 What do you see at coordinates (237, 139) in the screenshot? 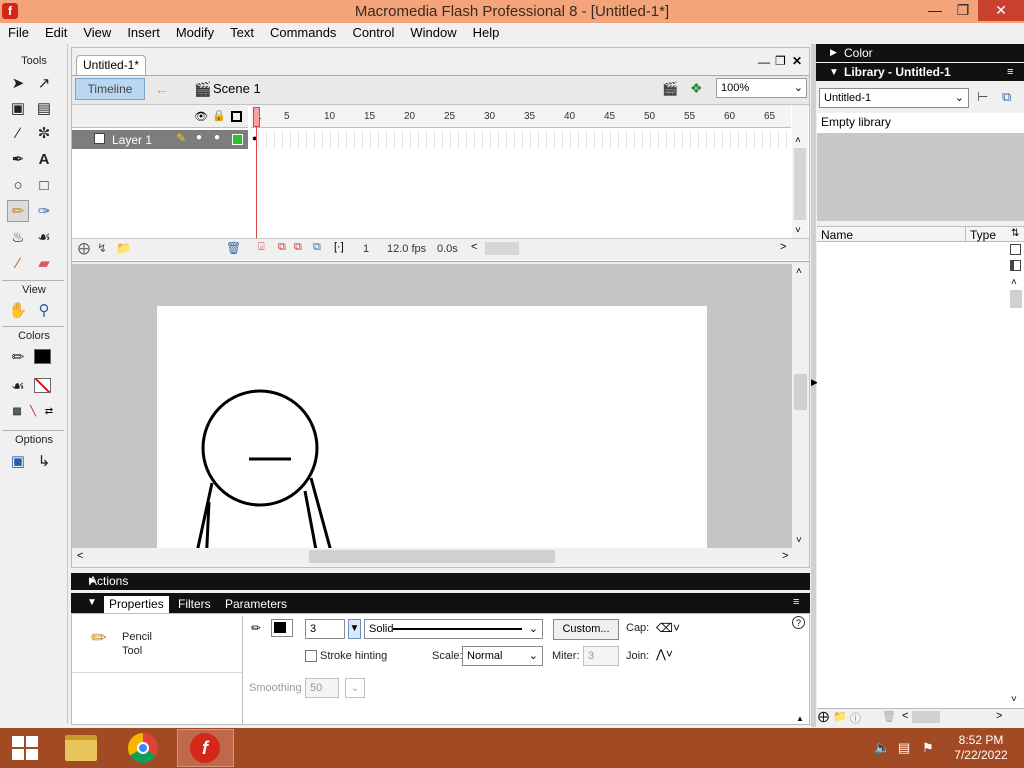
I see `layer-outline-color` at bounding box center [237, 139].